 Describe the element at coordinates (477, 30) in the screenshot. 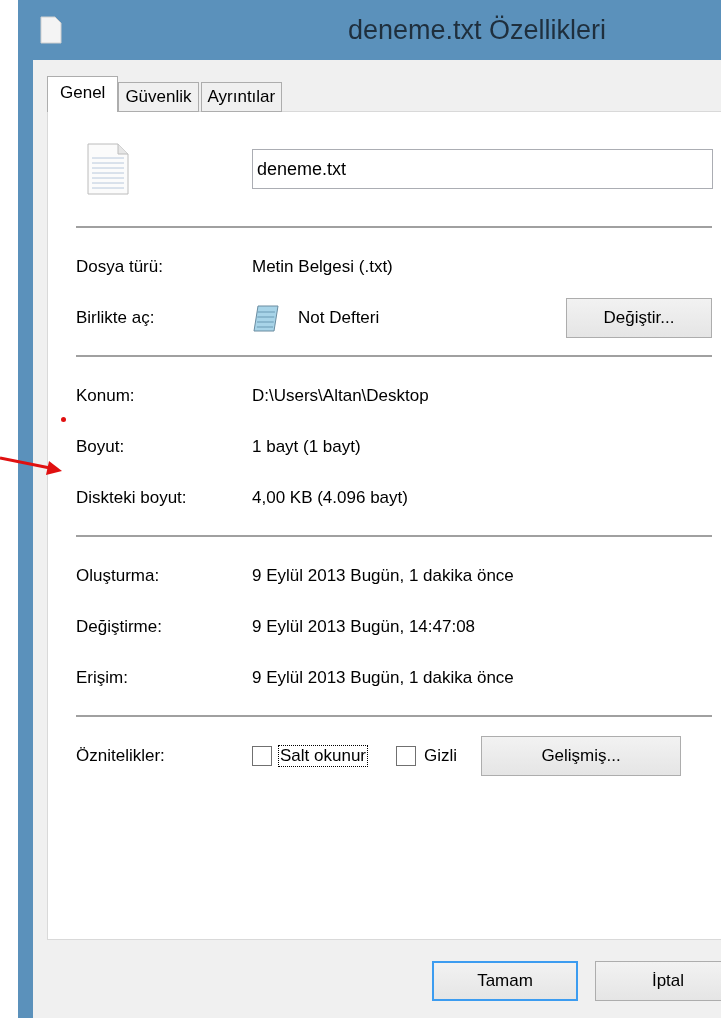

I see `window-title: deneme.txt Özellikleri` at that location.